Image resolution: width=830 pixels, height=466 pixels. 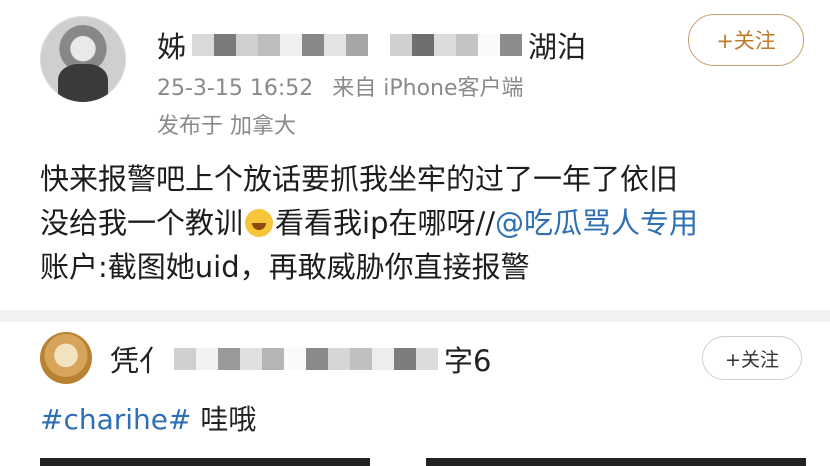 What do you see at coordinates (557, 47) in the screenshot?
I see `username-end: 湖泊` at bounding box center [557, 47].